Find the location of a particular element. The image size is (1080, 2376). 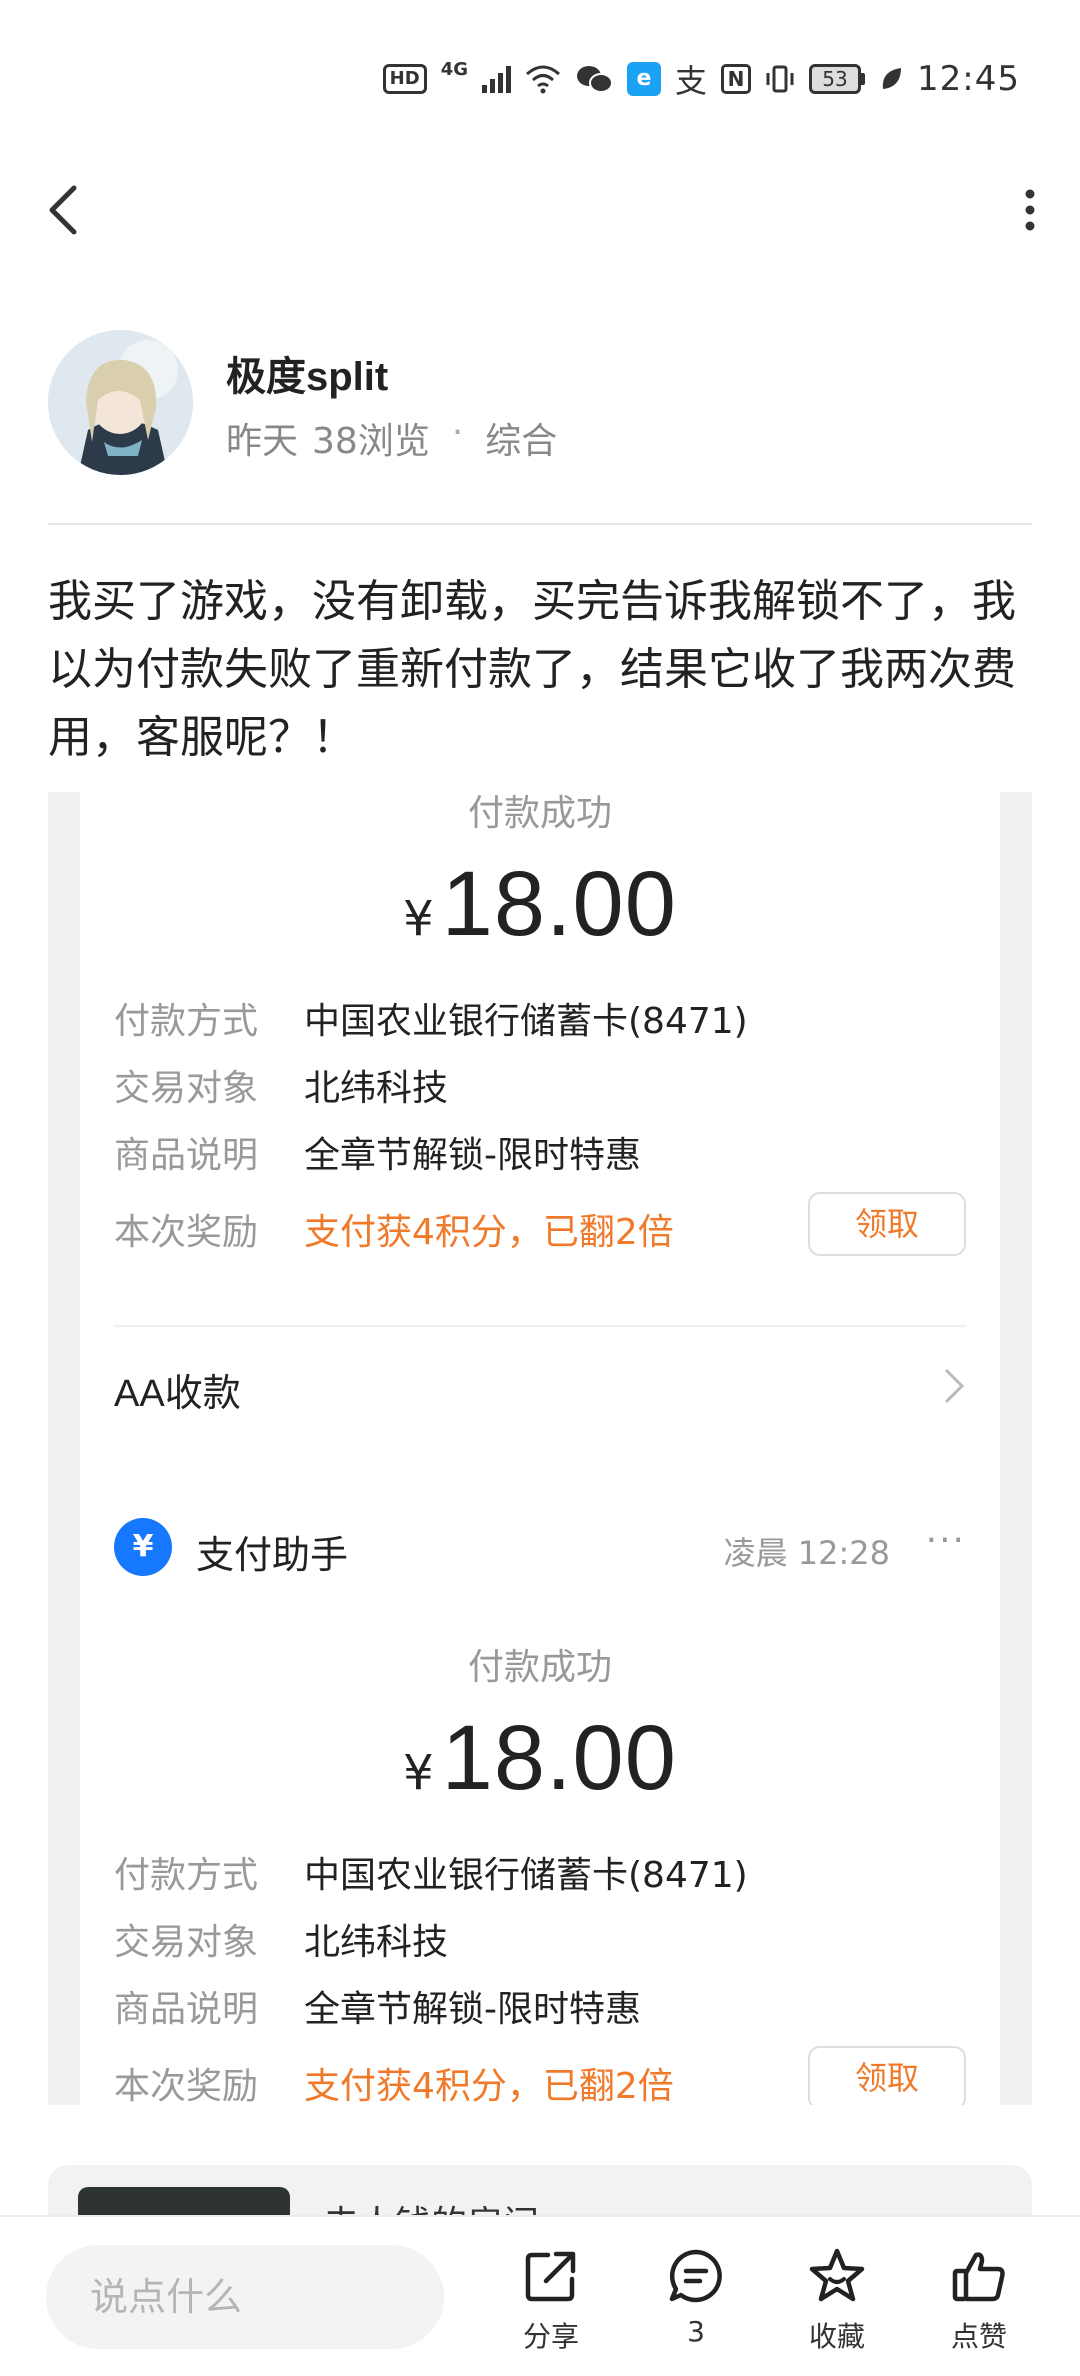

share-icon is located at coordinates (550, 2276).